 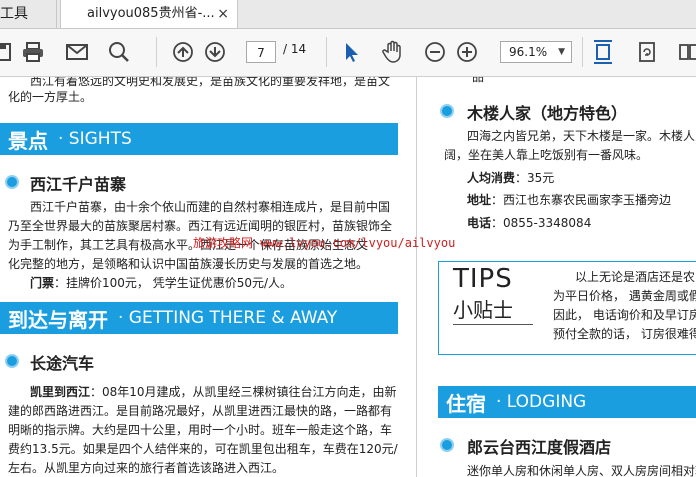 I want to click on price-line: 人均消费：35元, so click(x=510, y=178).